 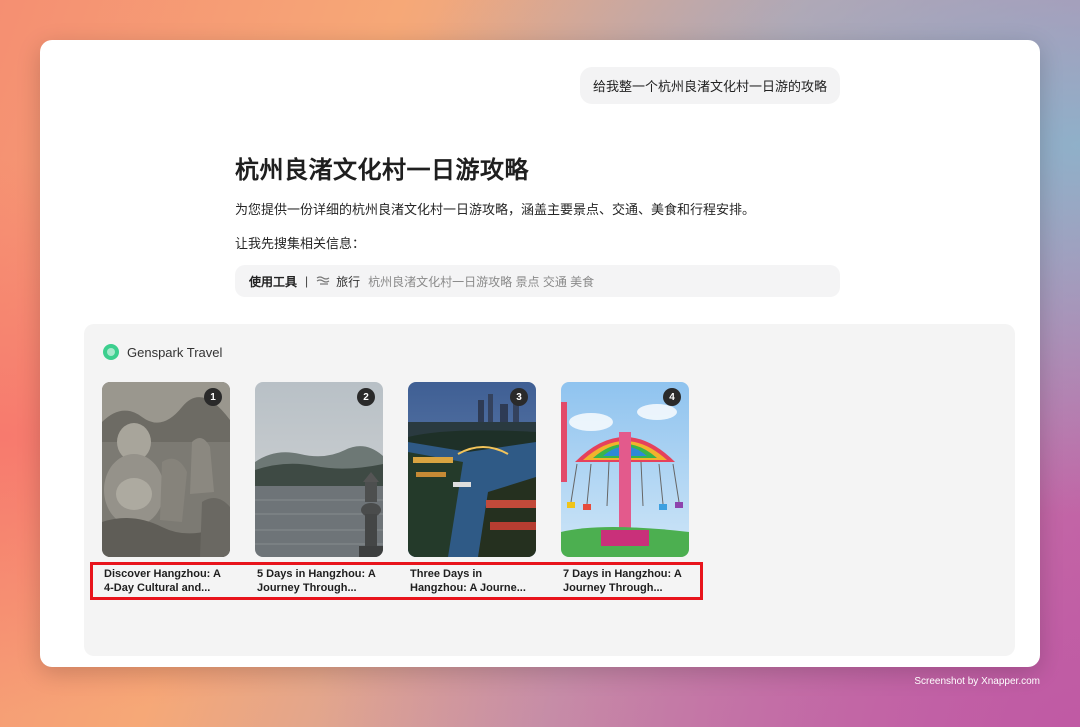 I want to click on card-number-badge: 2, so click(x=366, y=397).